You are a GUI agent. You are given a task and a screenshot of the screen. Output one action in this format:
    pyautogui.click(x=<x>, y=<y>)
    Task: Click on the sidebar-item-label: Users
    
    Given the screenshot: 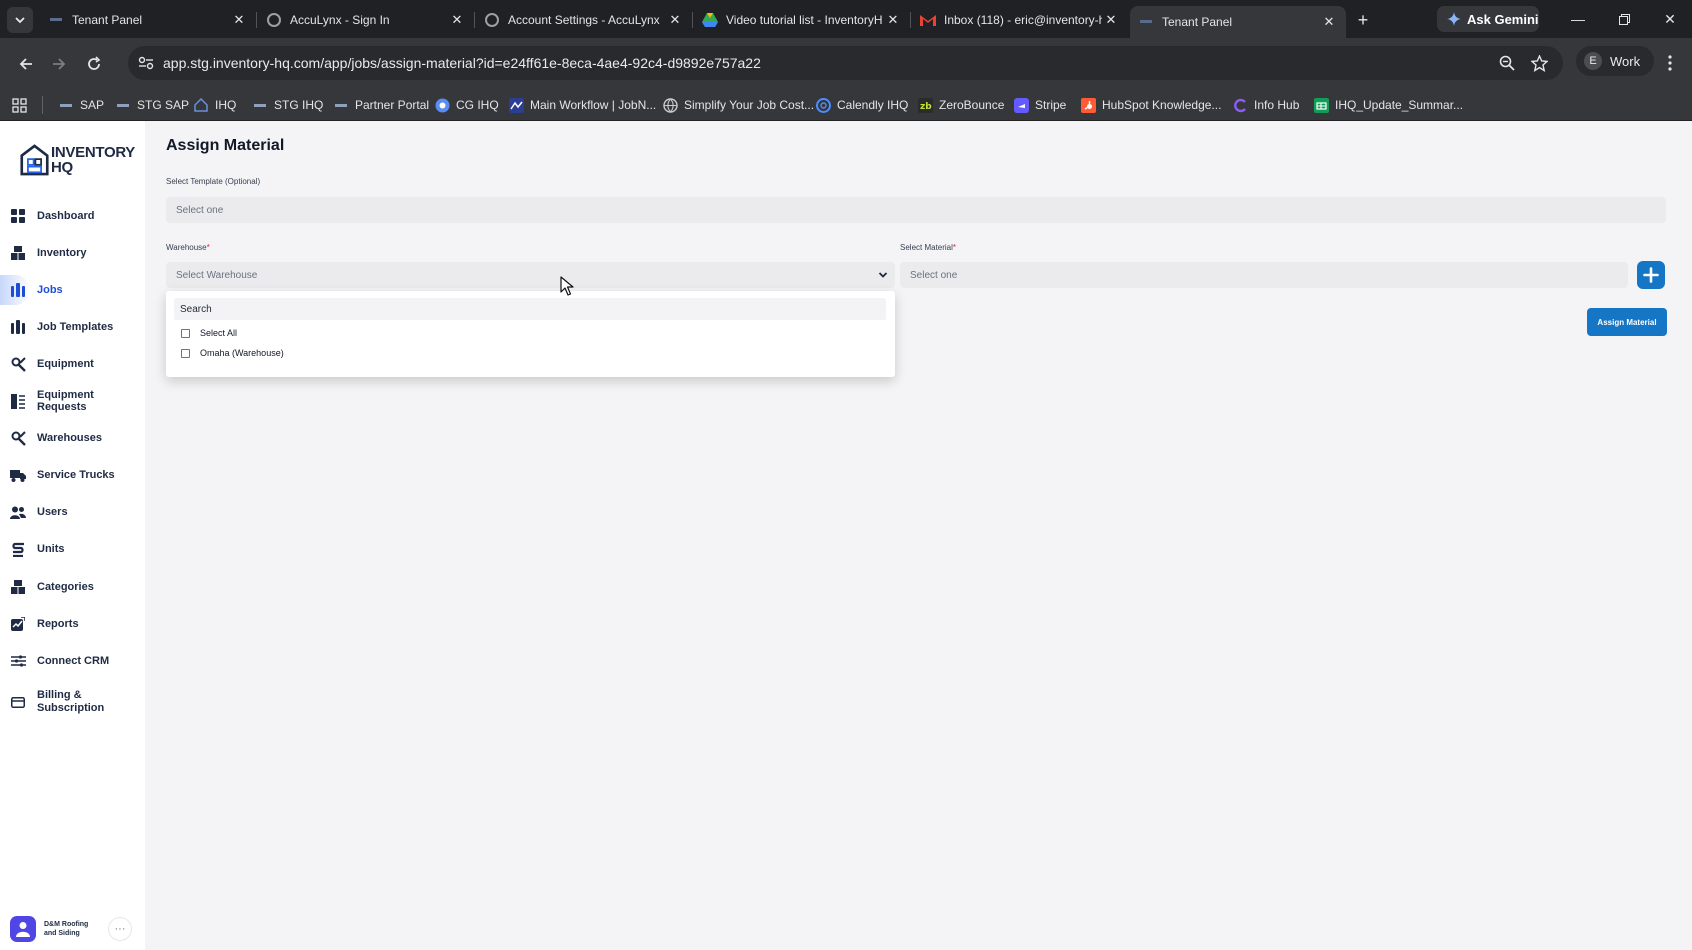 What is the action you would take?
    pyautogui.click(x=52, y=512)
    